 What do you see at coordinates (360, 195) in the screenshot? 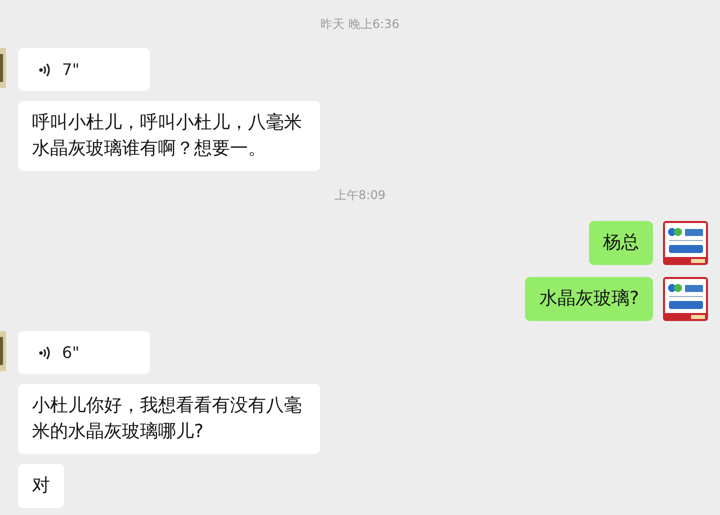
I see `timestamp: 上午8:09` at bounding box center [360, 195].